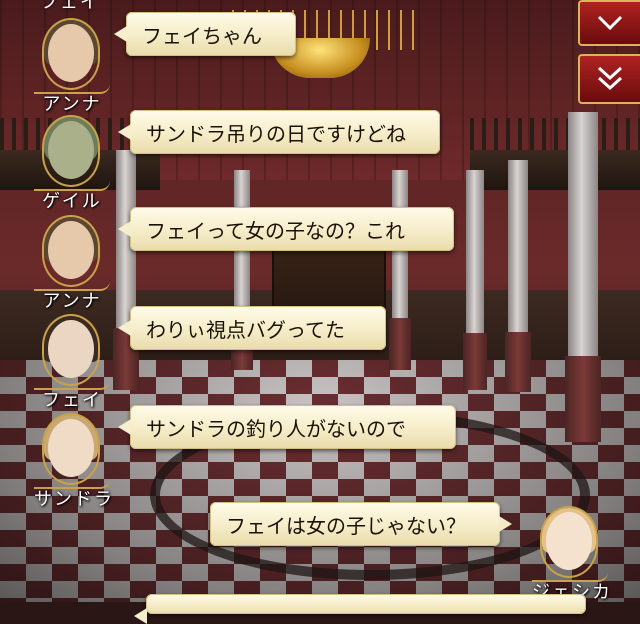 This screenshot has width=640, height=624. I want to click on message-bubble: フェイちゃん, so click(205, 34).